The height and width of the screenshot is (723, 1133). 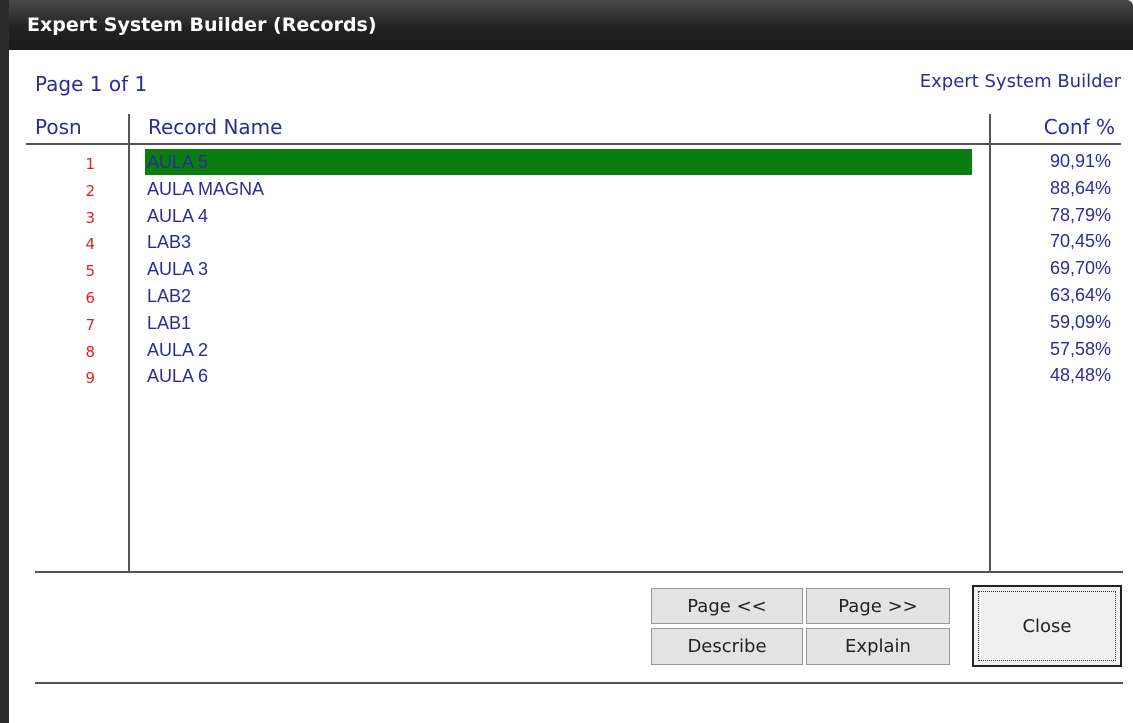 What do you see at coordinates (1080, 348) in the screenshot?
I see `record-confidence: 57,58%` at bounding box center [1080, 348].